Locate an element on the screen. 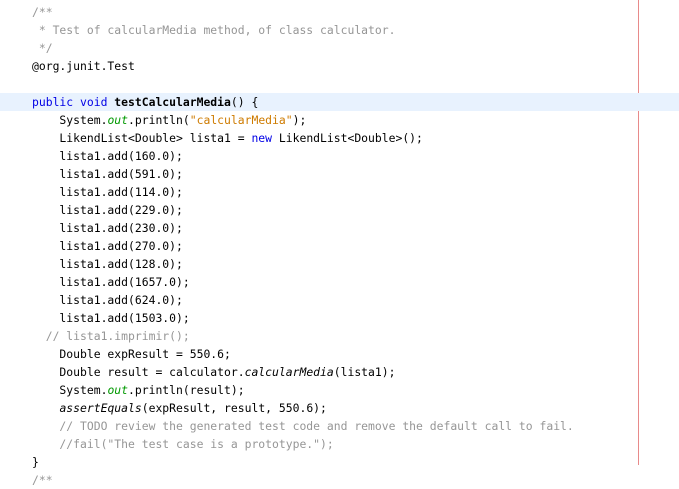 The height and width of the screenshot is (489, 679). code-token: // lista1.imprimir(); is located at coordinates (111, 336).